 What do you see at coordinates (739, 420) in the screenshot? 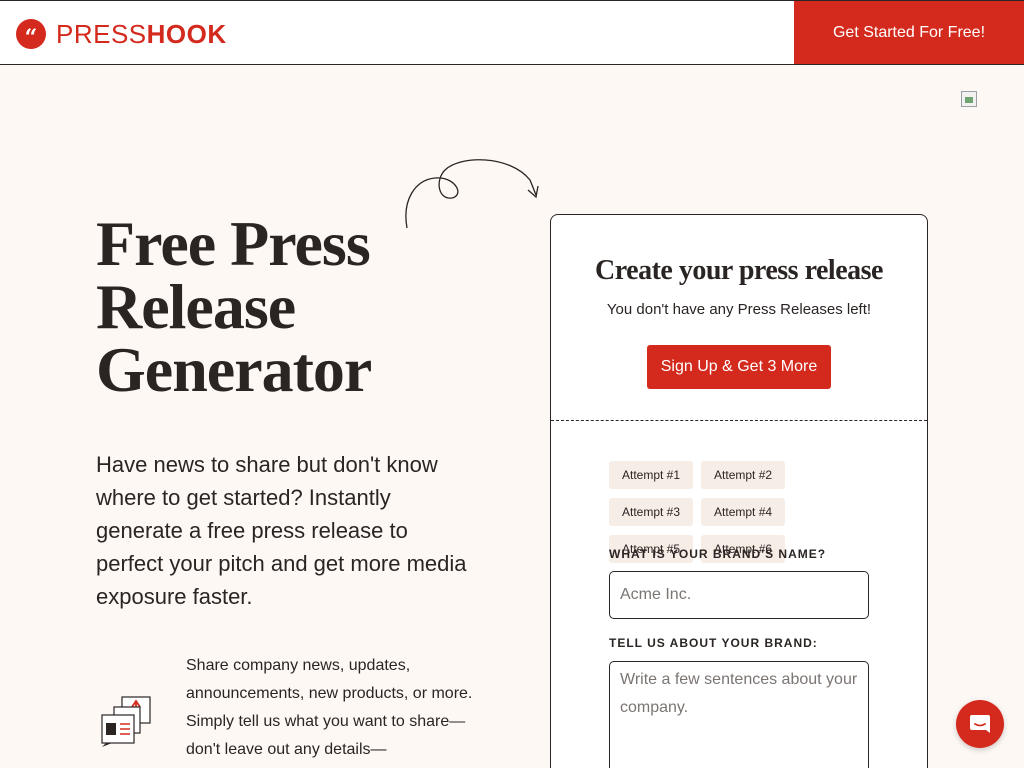
I see `dashed-divider` at bounding box center [739, 420].